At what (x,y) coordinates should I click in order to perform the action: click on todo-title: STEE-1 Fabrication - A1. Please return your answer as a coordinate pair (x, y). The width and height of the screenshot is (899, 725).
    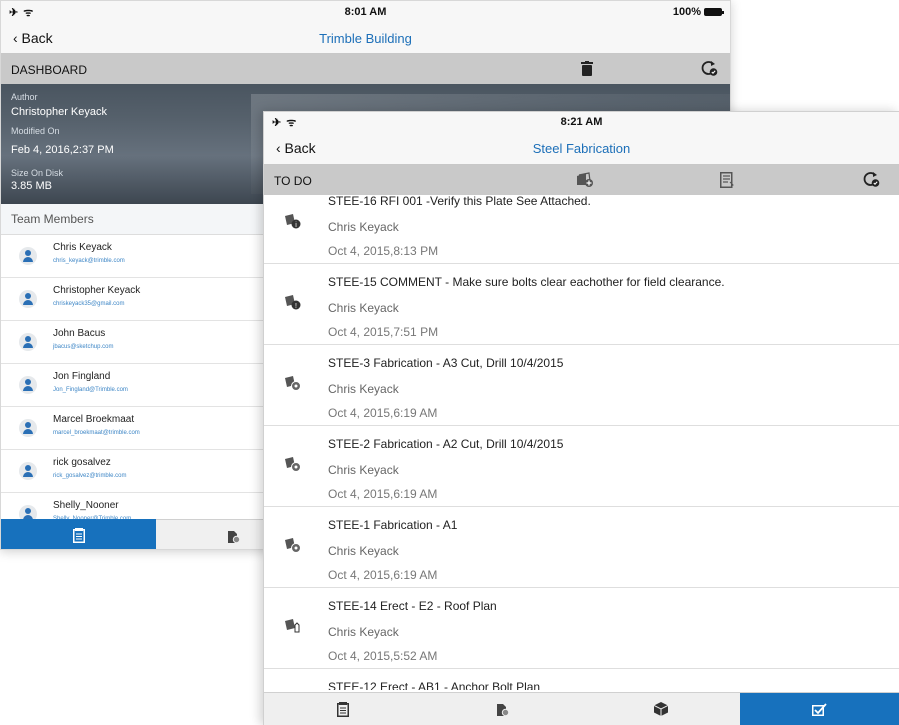
    Looking at the image, I should click on (393, 525).